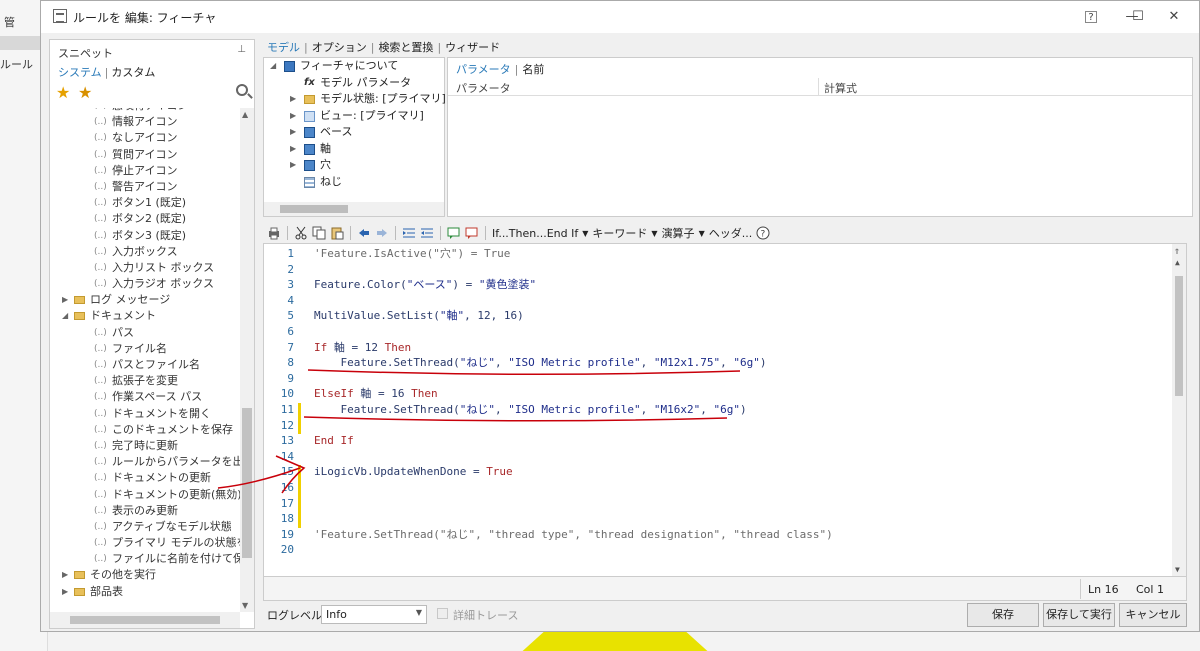 The image size is (1200, 651). What do you see at coordinates (247, 360) in the screenshot?
I see `snippets-vscrollbar: ▲ ▼` at bounding box center [247, 360].